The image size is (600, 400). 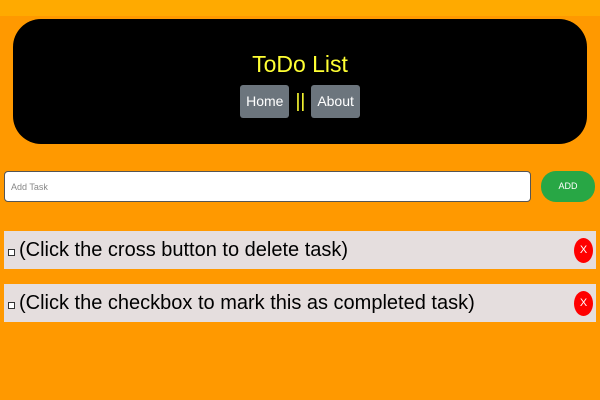 I want to click on task-text: (Click the cross button to delete task), so click(x=184, y=250).